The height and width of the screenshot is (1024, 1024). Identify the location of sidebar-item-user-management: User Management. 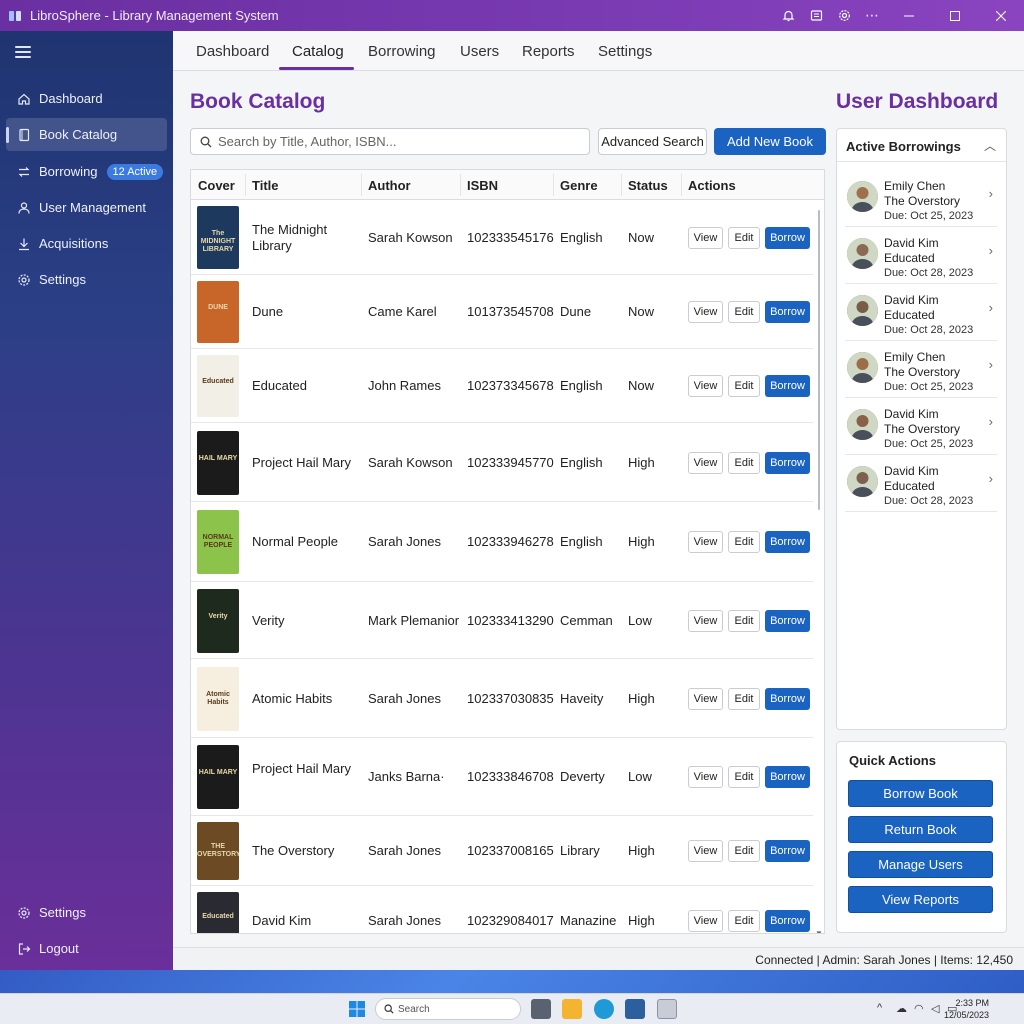
(86, 207).